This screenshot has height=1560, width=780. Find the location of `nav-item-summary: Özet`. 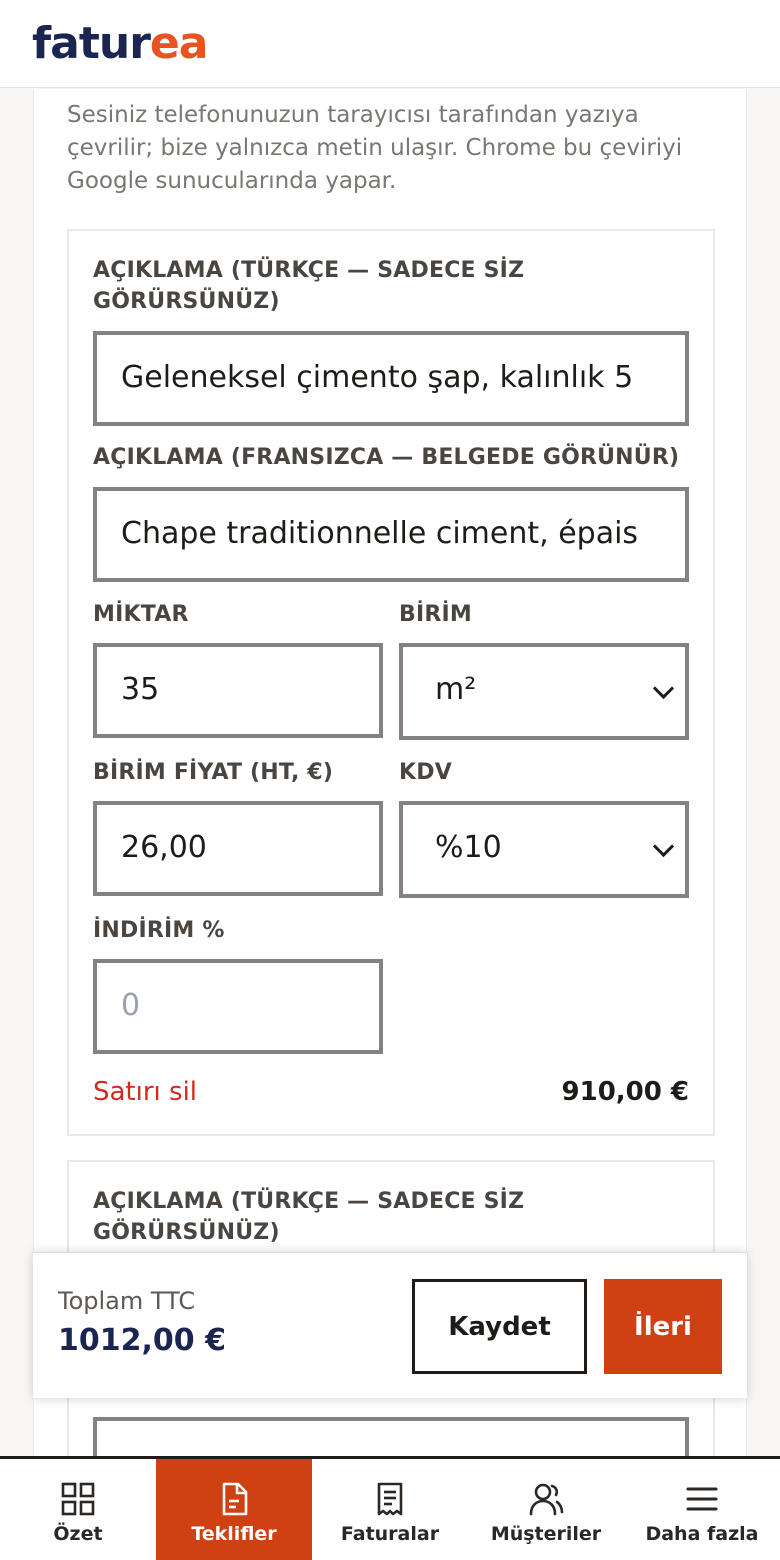

nav-item-summary: Özet is located at coordinates (78, 1509).